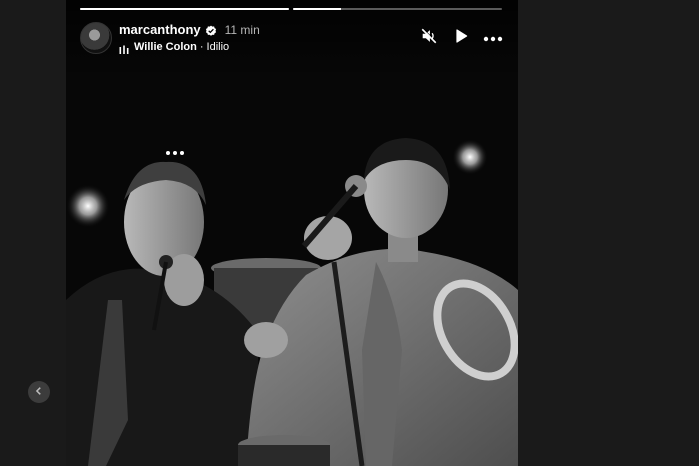 This screenshot has width=699, height=466. I want to click on mute-button, so click(429, 38).